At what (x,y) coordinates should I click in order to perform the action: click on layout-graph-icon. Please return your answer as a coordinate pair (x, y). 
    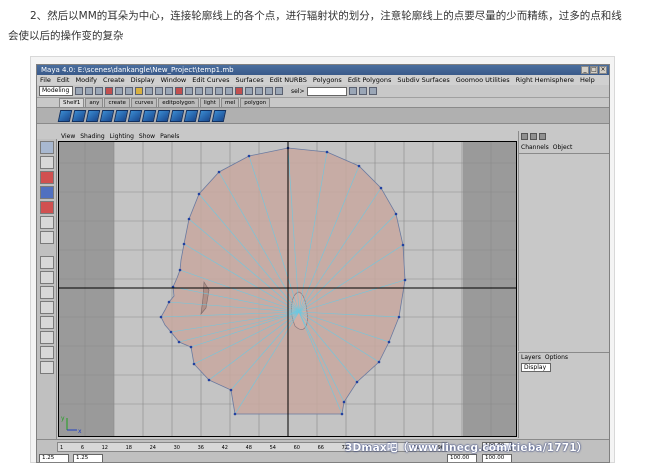
    Looking at the image, I should click on (47, 337).